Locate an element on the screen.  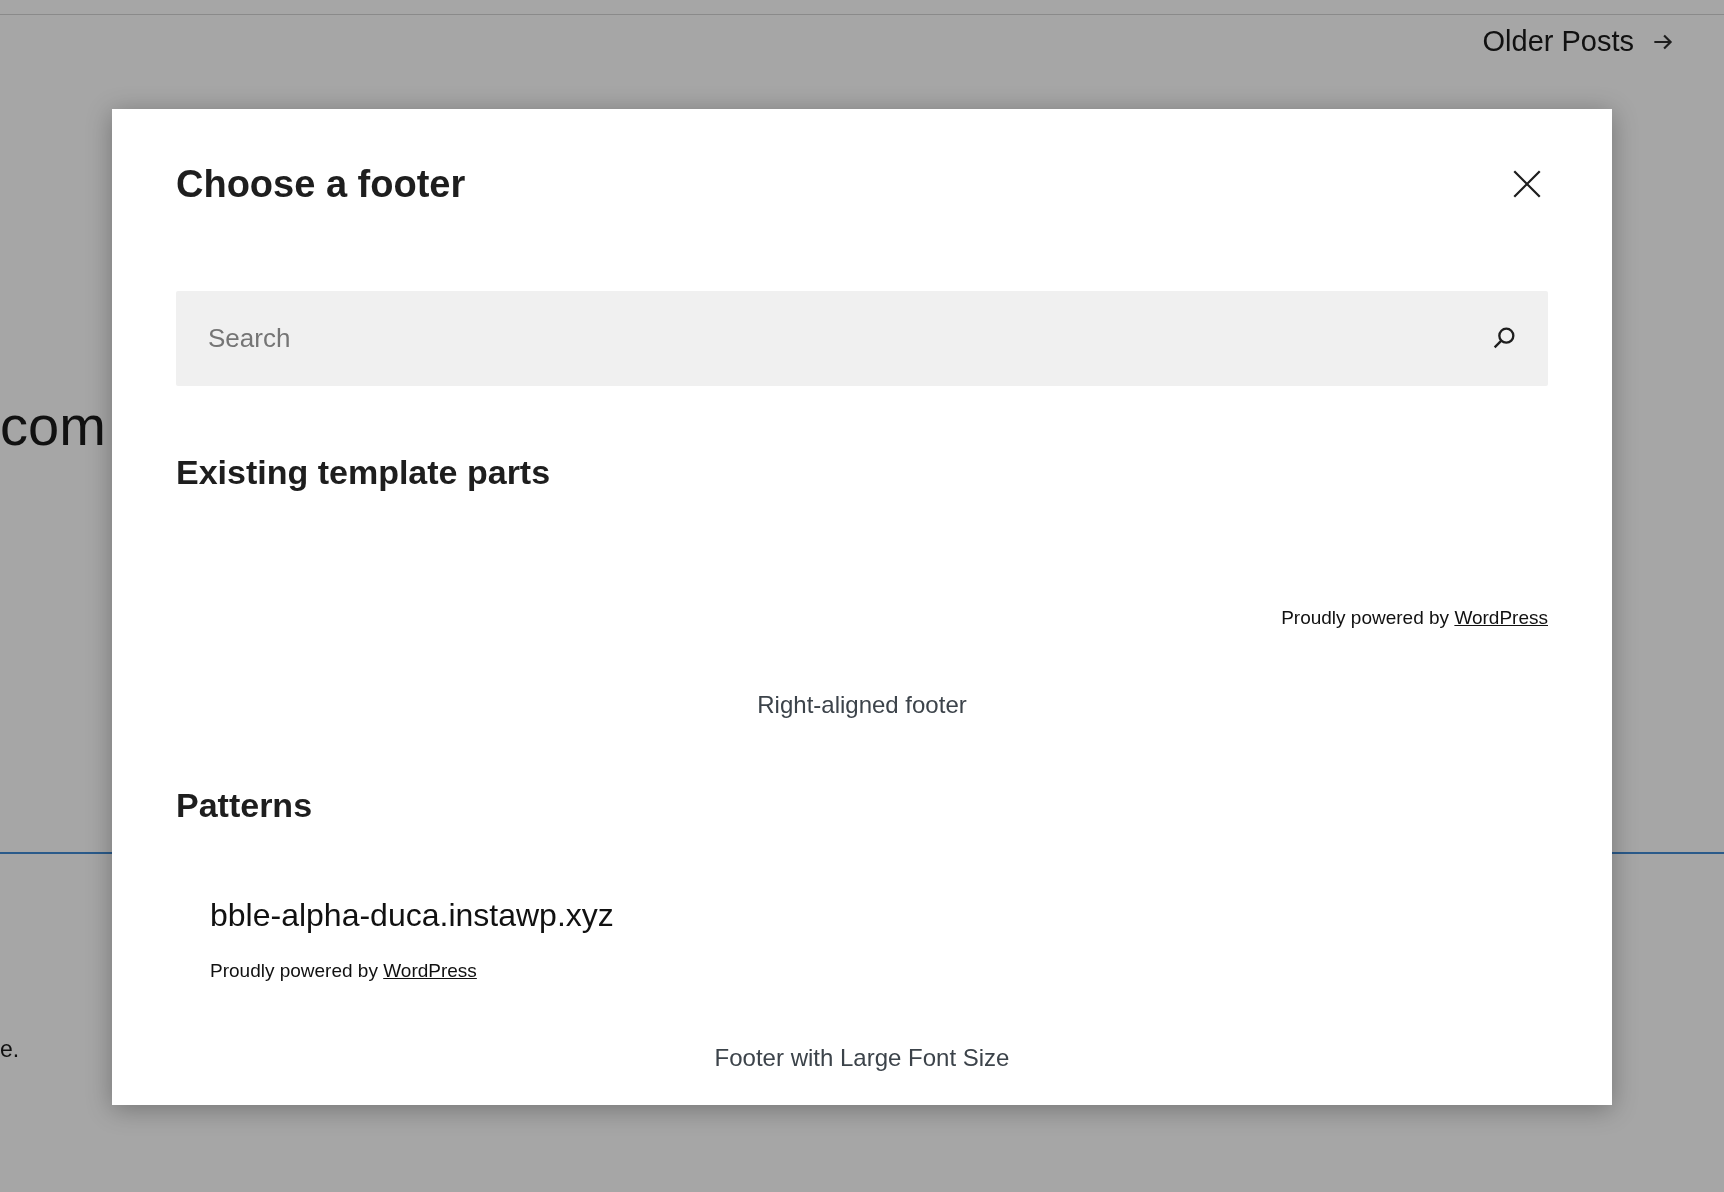
search-field: Search is located at coordinates (862, 338).